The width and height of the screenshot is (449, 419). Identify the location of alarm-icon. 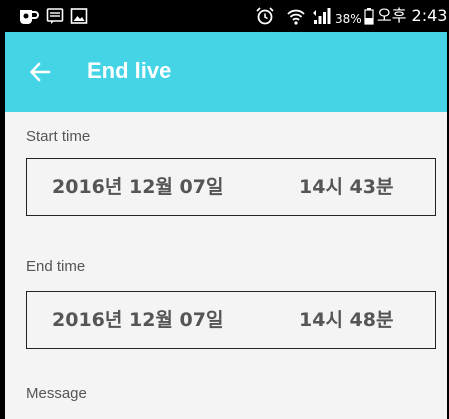
(265, 16).